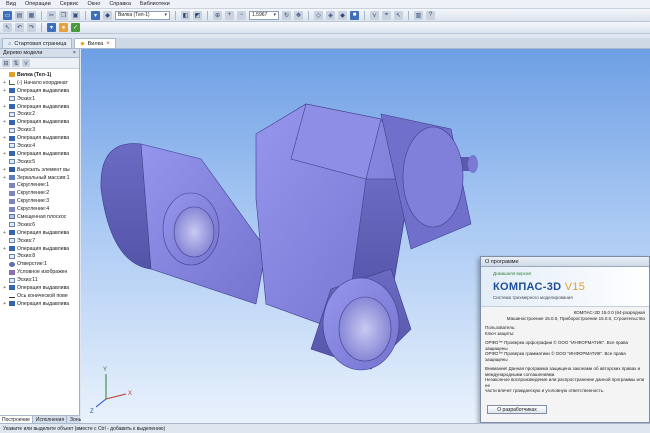  What do you see at coordinates (12, 272) in the screenshot?
I see `cond-icon` at bounding box center [12, 272].